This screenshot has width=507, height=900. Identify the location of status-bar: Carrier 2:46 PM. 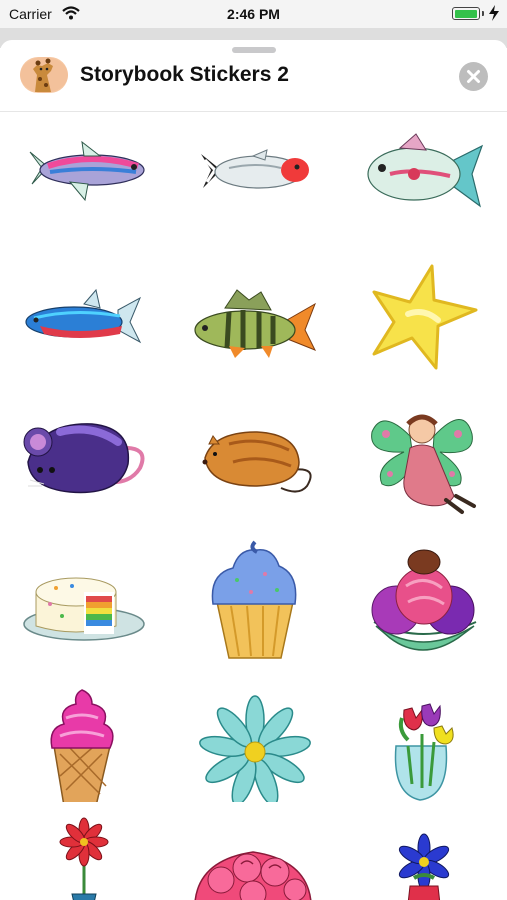
(253, 14).